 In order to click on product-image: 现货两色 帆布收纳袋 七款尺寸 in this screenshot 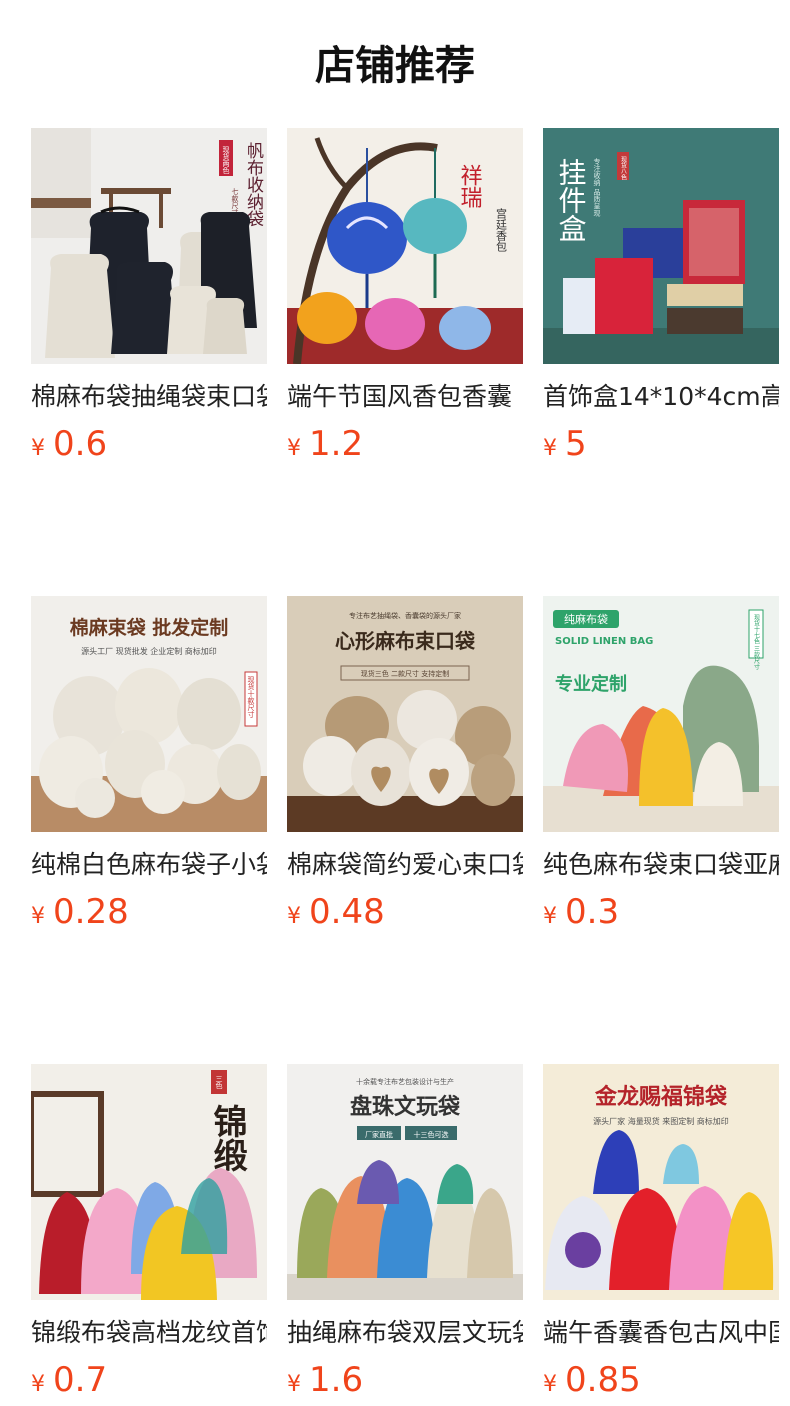, I will do `click(149, 246)`.